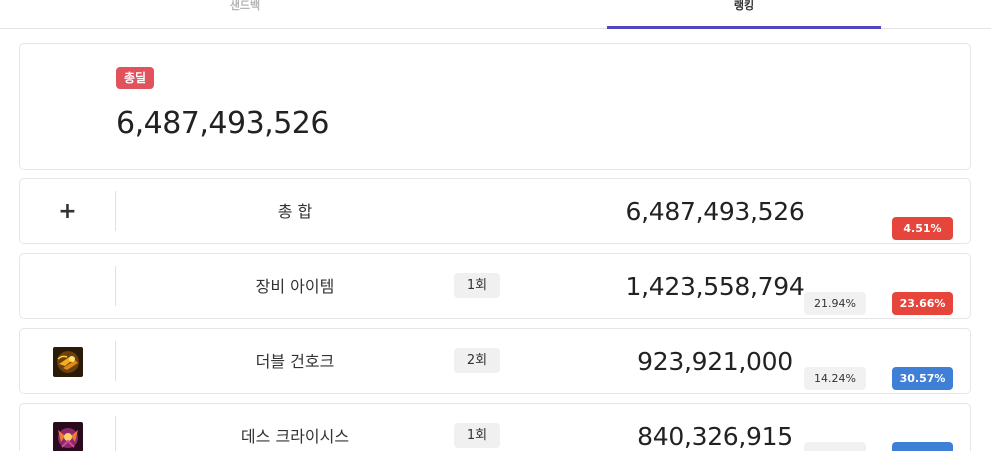 Image resolution: width=991 pixels, height=451 pixels. I want to click on total-damage-value: 6,487,493,526, so click(222, 123).